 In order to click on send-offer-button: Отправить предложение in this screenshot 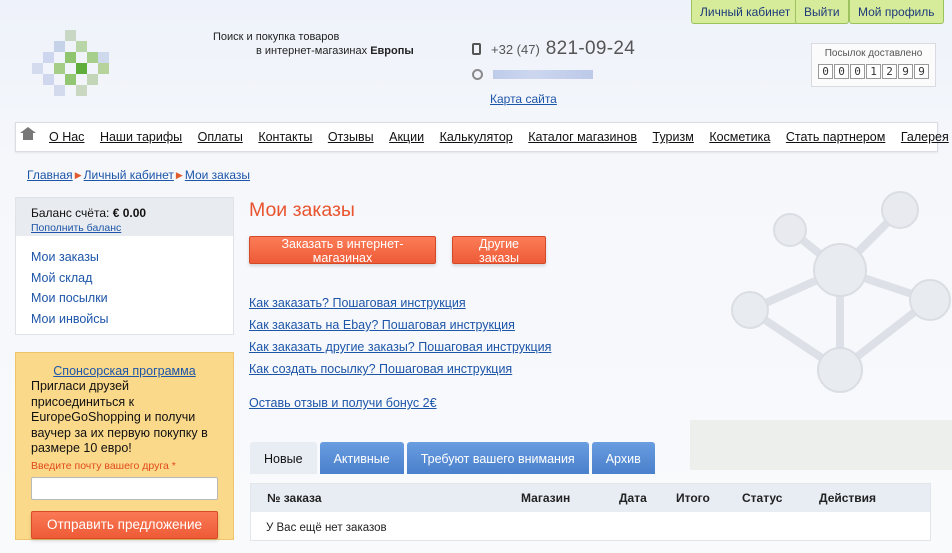, I will do `click(124, 524)`.